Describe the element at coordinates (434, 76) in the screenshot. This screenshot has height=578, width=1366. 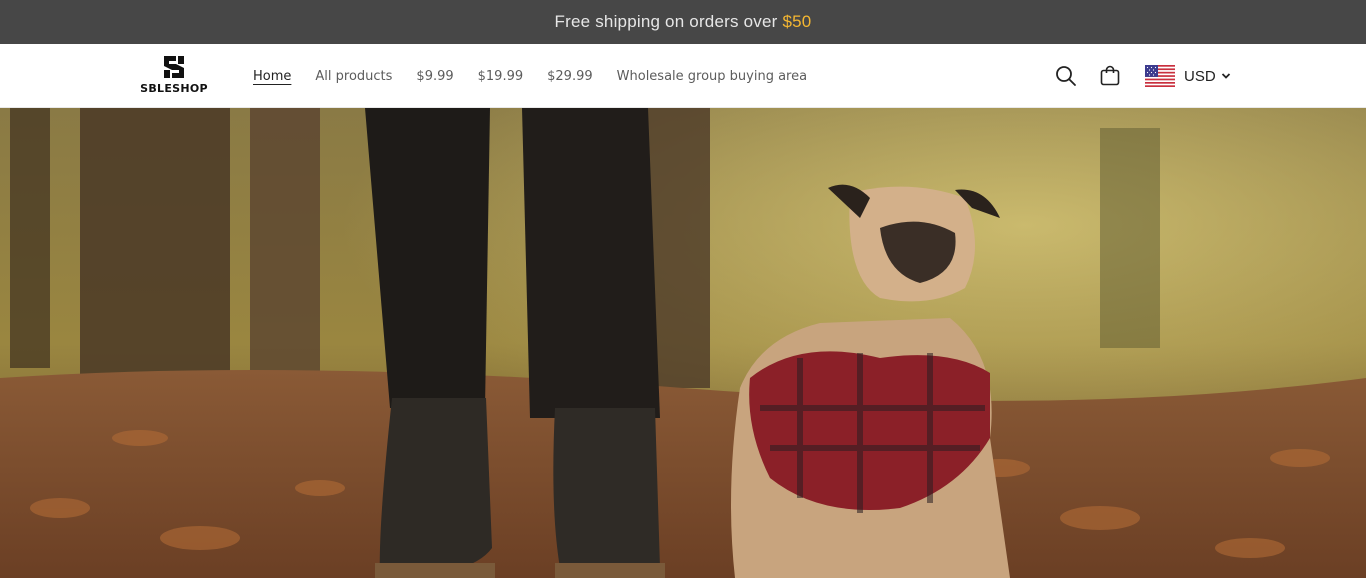
I see `nav-9-99: $9.99` at that location.